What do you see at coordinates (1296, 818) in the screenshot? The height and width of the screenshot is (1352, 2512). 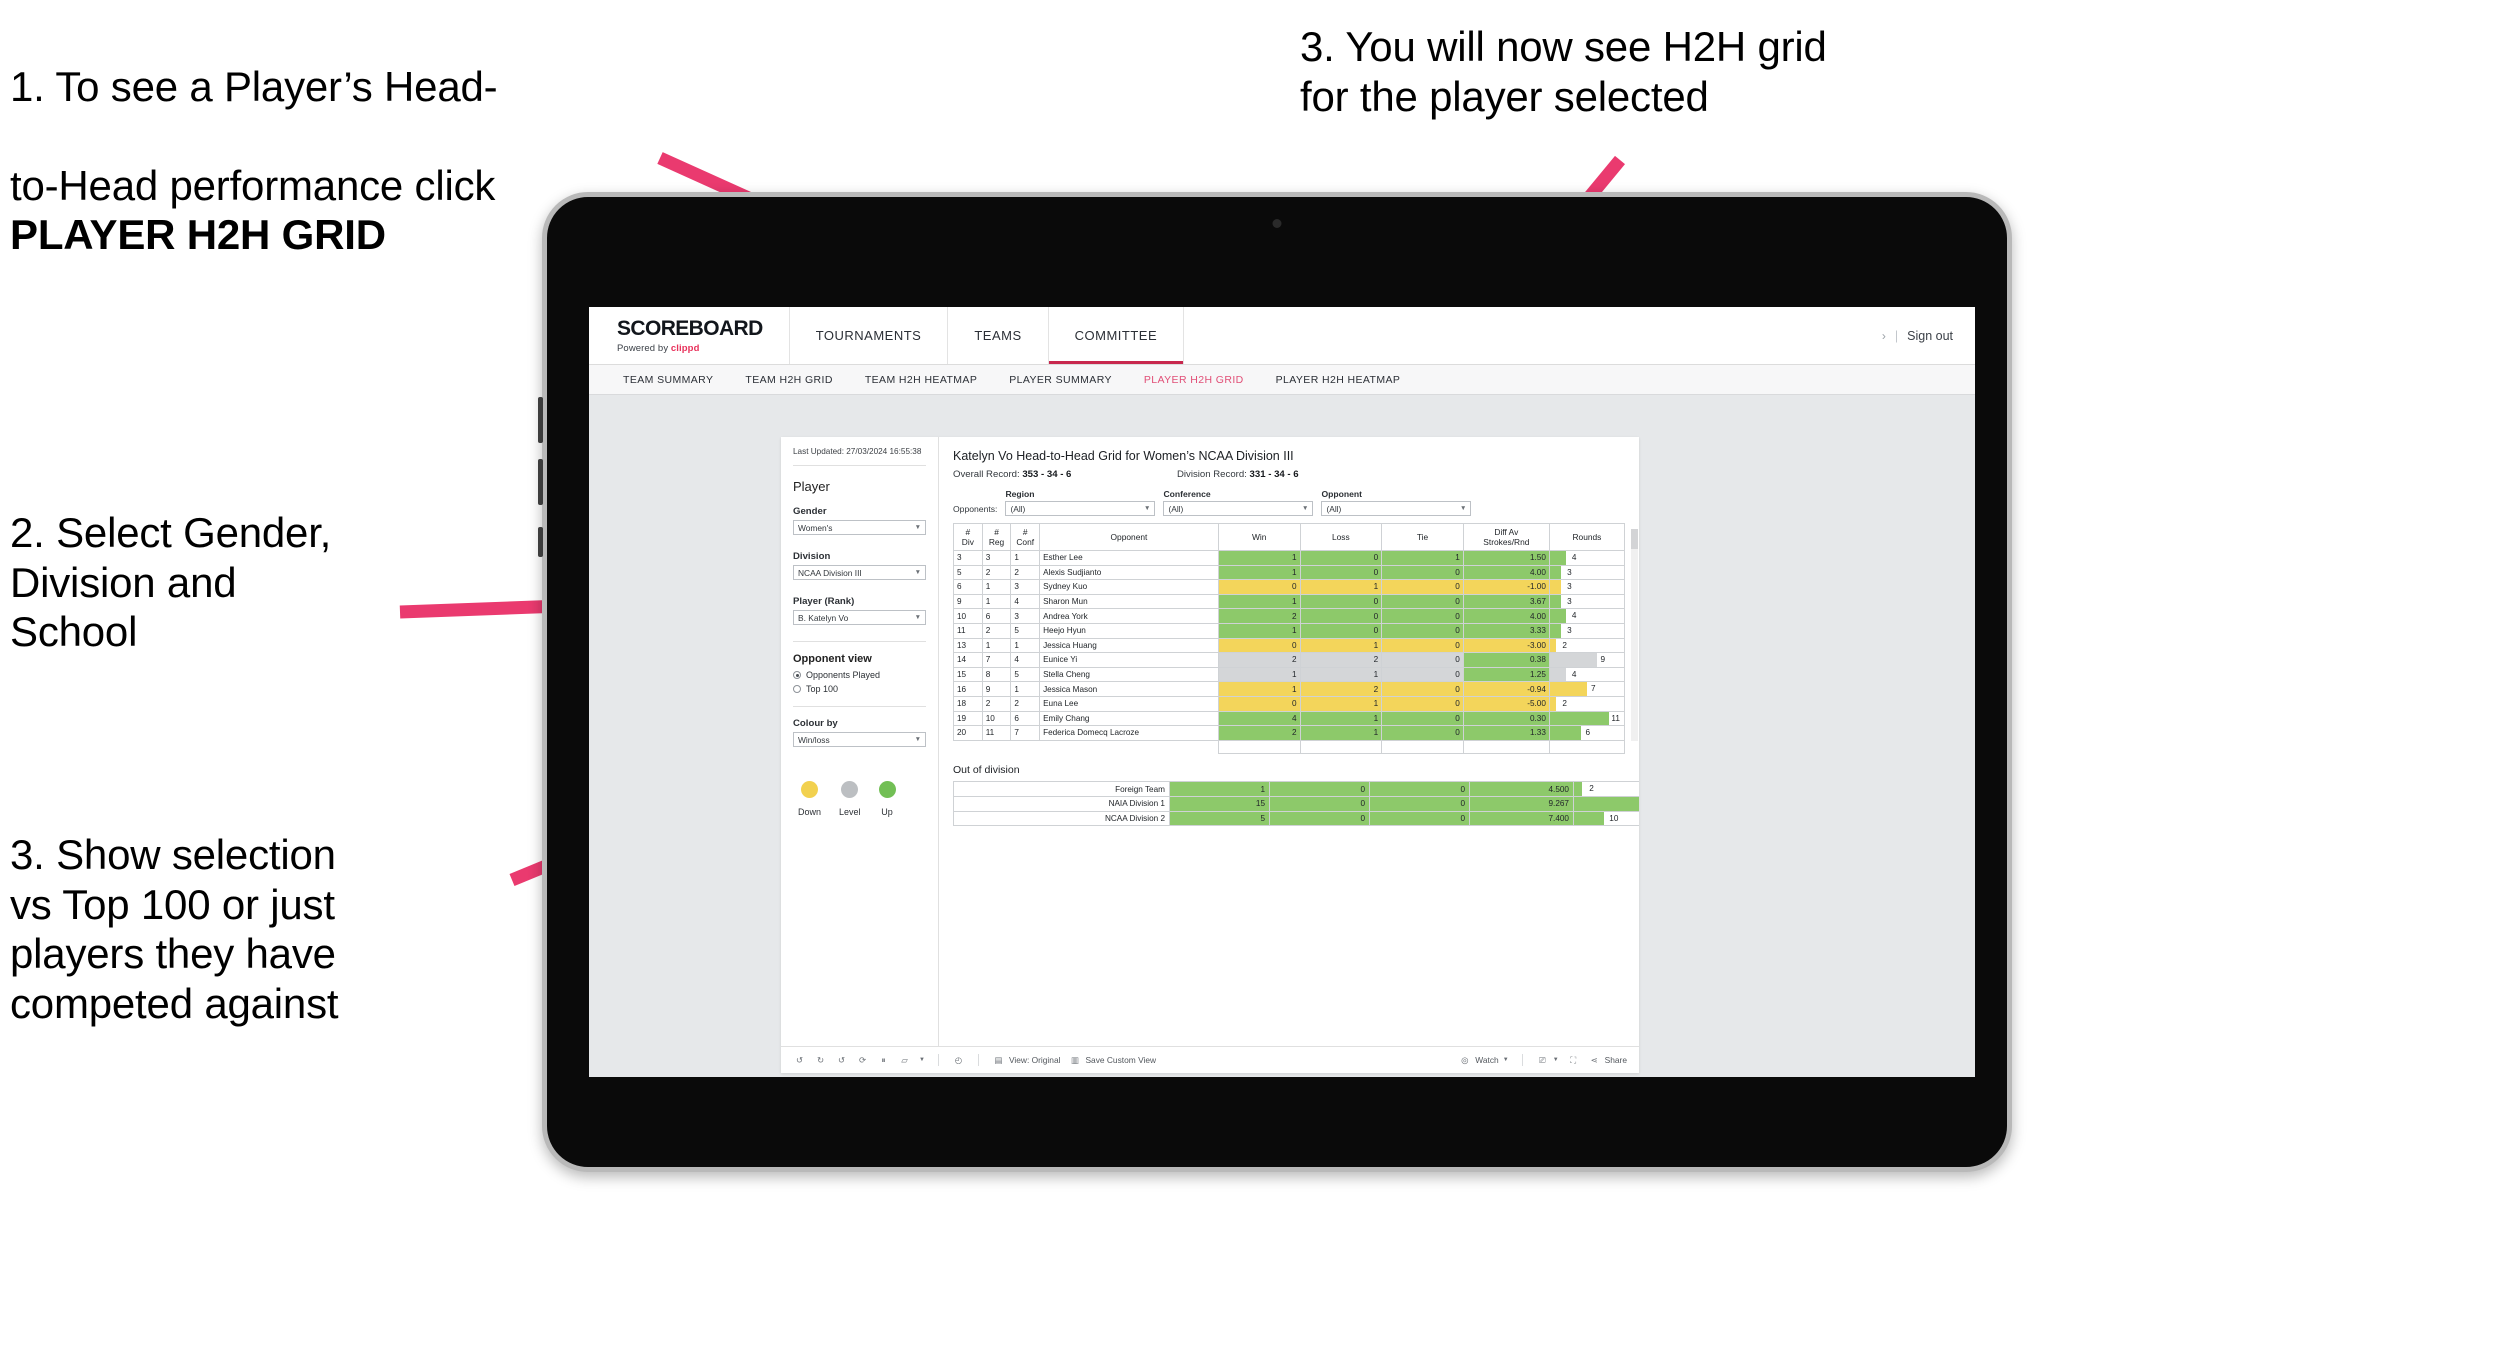 I see `out-of-division-row: NCAA Division 2 5 0 0 7.400 10` at bounding box center [1296, 818].